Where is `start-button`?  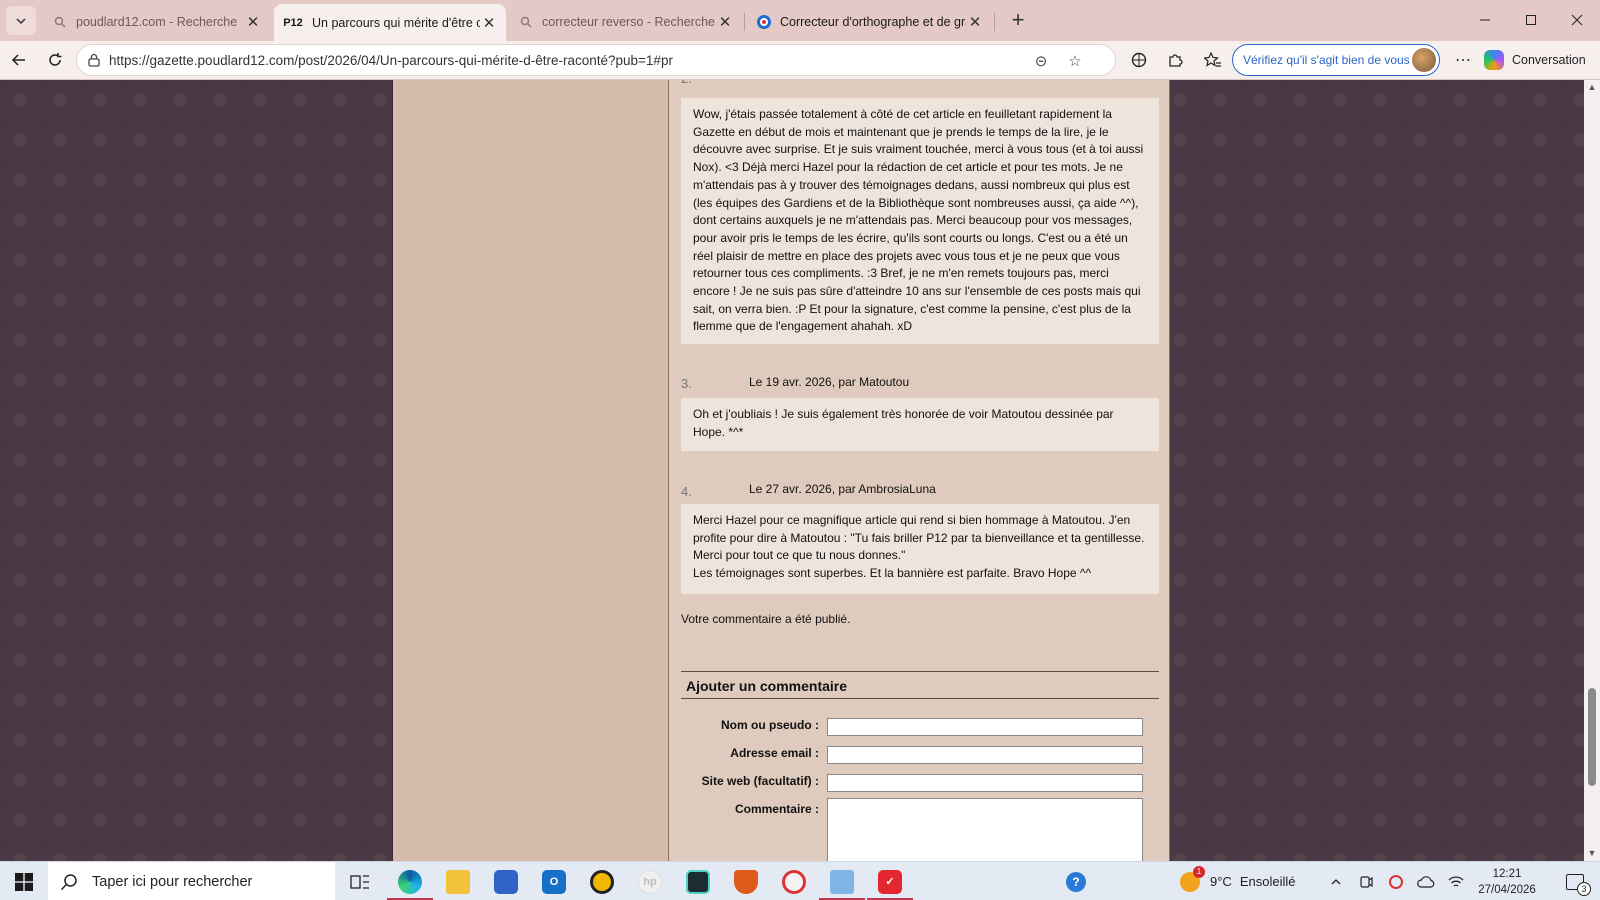 start-button is located at coordinates (24, 881).